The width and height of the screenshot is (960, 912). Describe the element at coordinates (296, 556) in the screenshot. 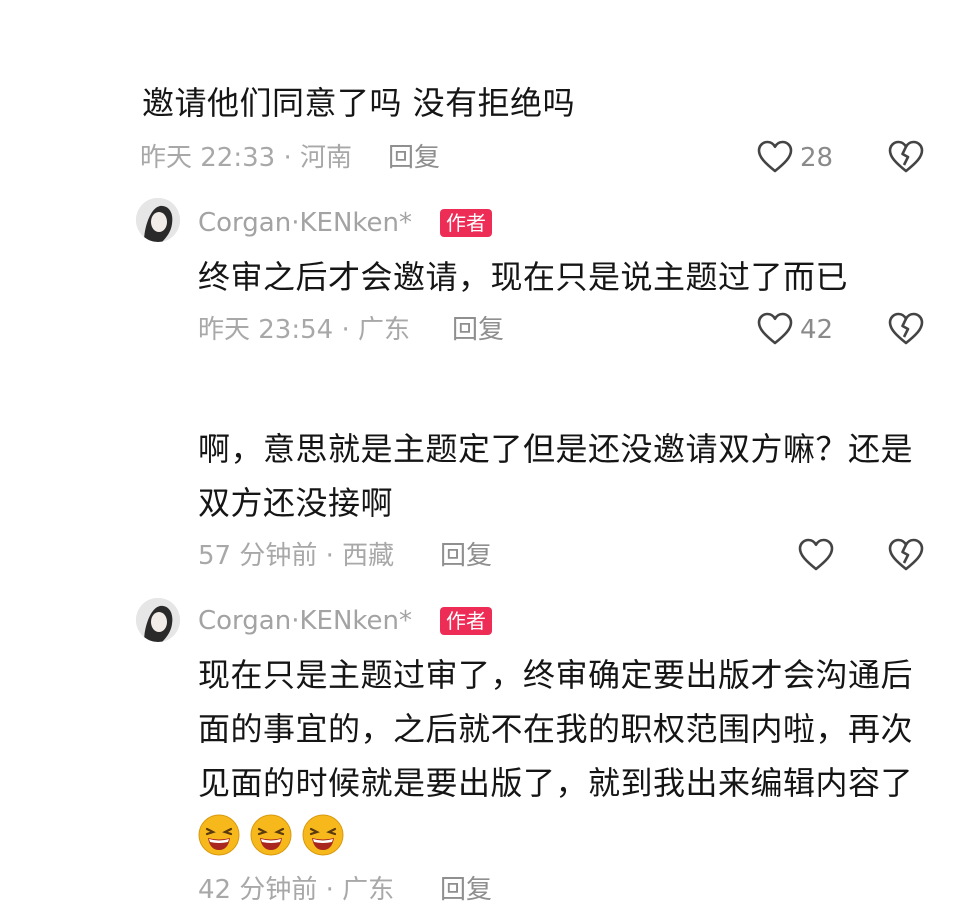

I see `comment-time-location: 57 分钟前 · 西藏` at that location.